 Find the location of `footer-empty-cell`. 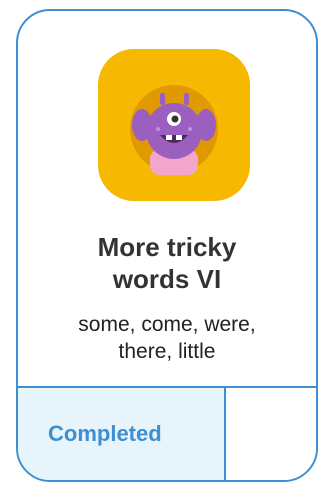

footer-empty-cell is located at coordinates (271, 434).